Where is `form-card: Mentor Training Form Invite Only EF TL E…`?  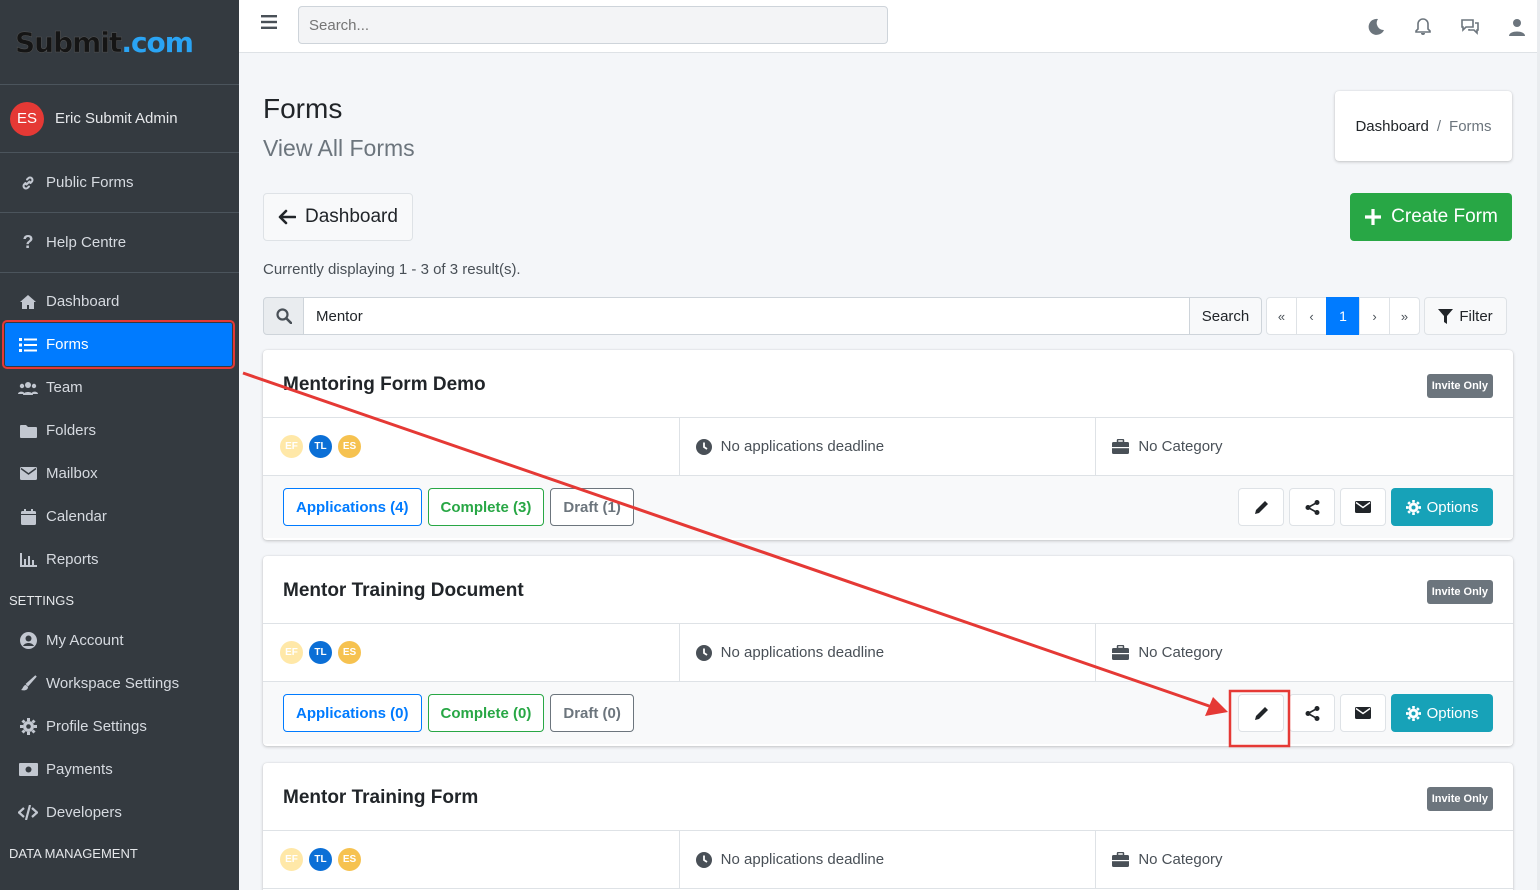
form-card: Mentor Training Form Invite Only EF TL E… is located at coordinates (888, 826).